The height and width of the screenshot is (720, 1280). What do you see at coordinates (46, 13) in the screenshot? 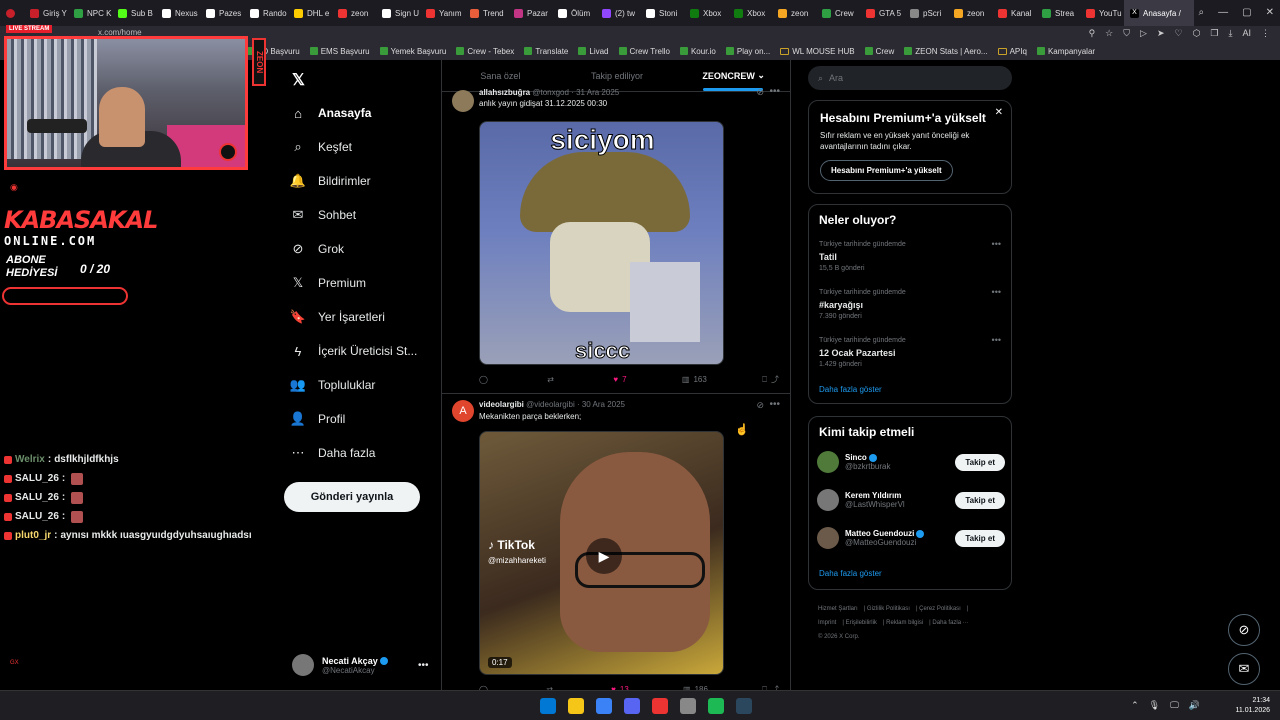
I see `browser-tab: Giriş Y` at bounding box center [46, 13].